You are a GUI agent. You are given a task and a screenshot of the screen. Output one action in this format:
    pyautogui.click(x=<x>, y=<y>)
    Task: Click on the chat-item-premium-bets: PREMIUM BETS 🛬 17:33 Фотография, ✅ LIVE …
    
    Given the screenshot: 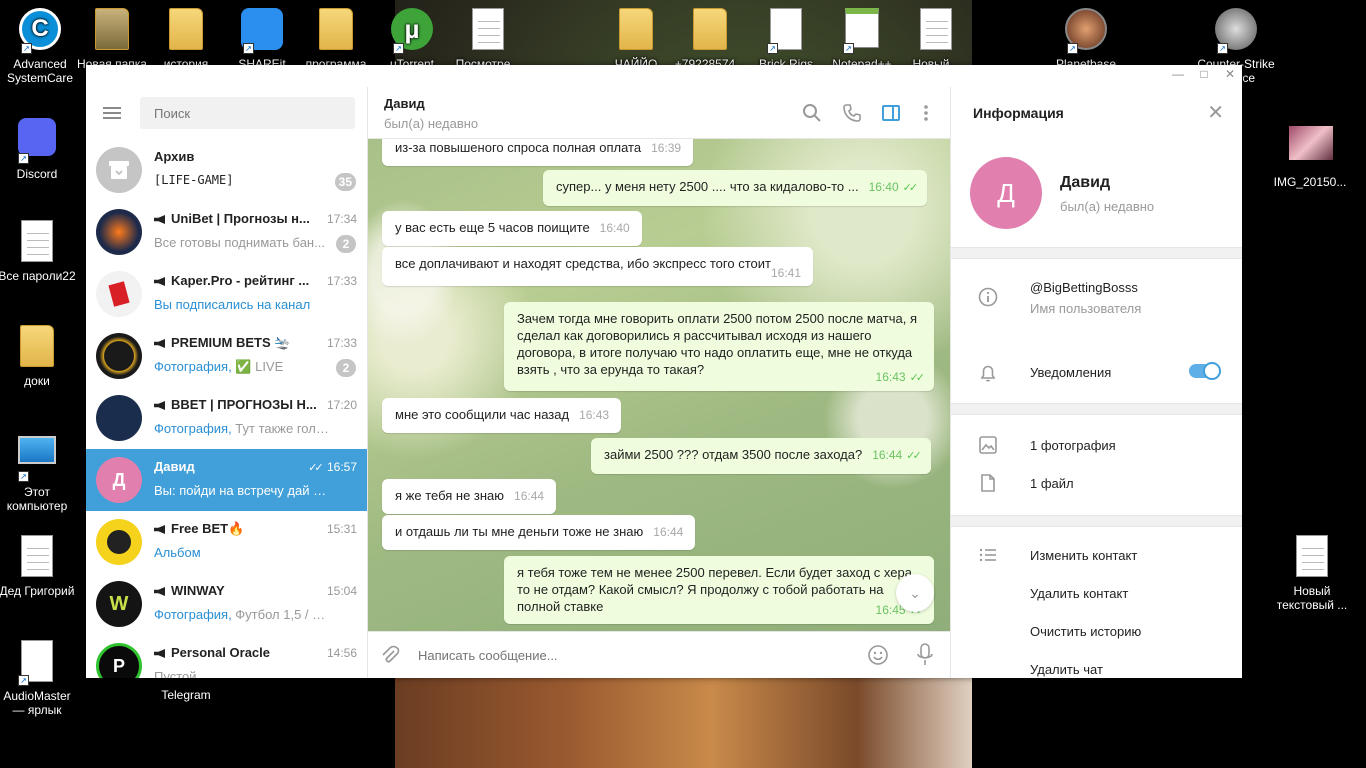 What is the action you would take?
    pyautogui.click(x=226, y=356)
    